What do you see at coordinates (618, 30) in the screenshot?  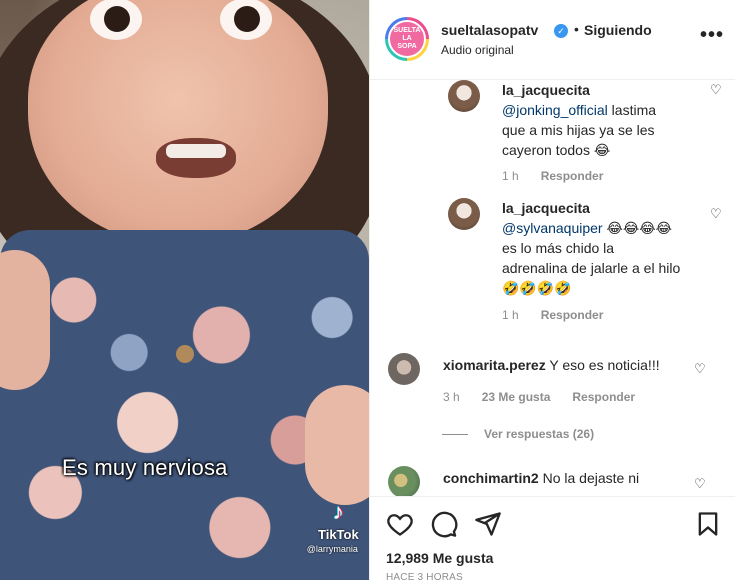 I see `following-button: Siguiendo` at bounding box center [618, 30].